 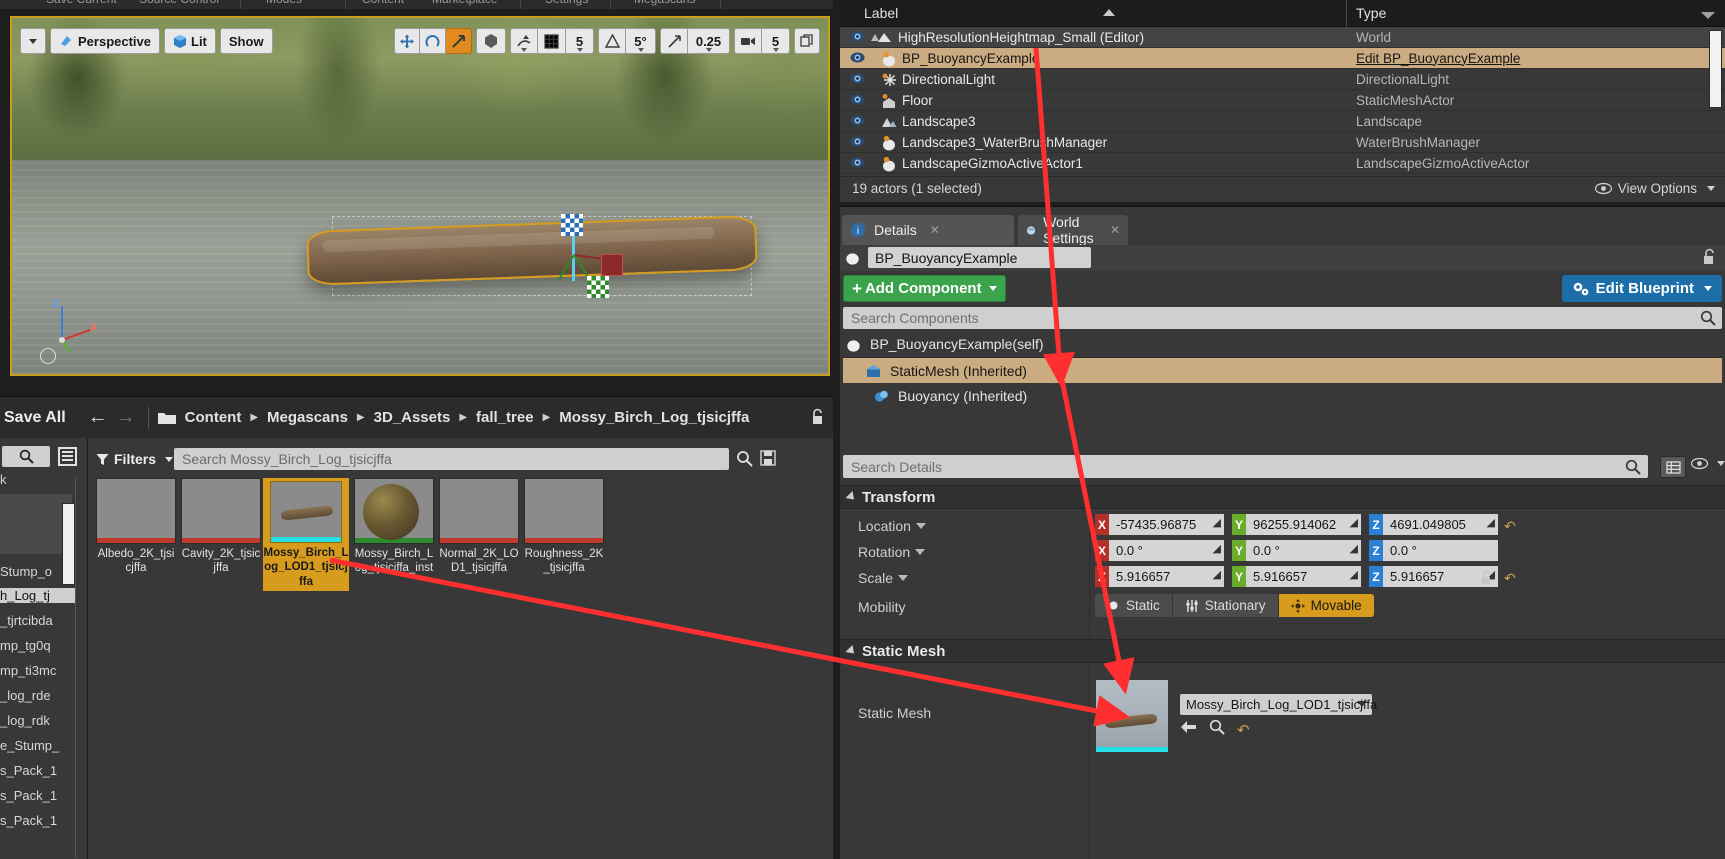 I want to click on use-selected-asset-icon, so click(x=1188, y=729).